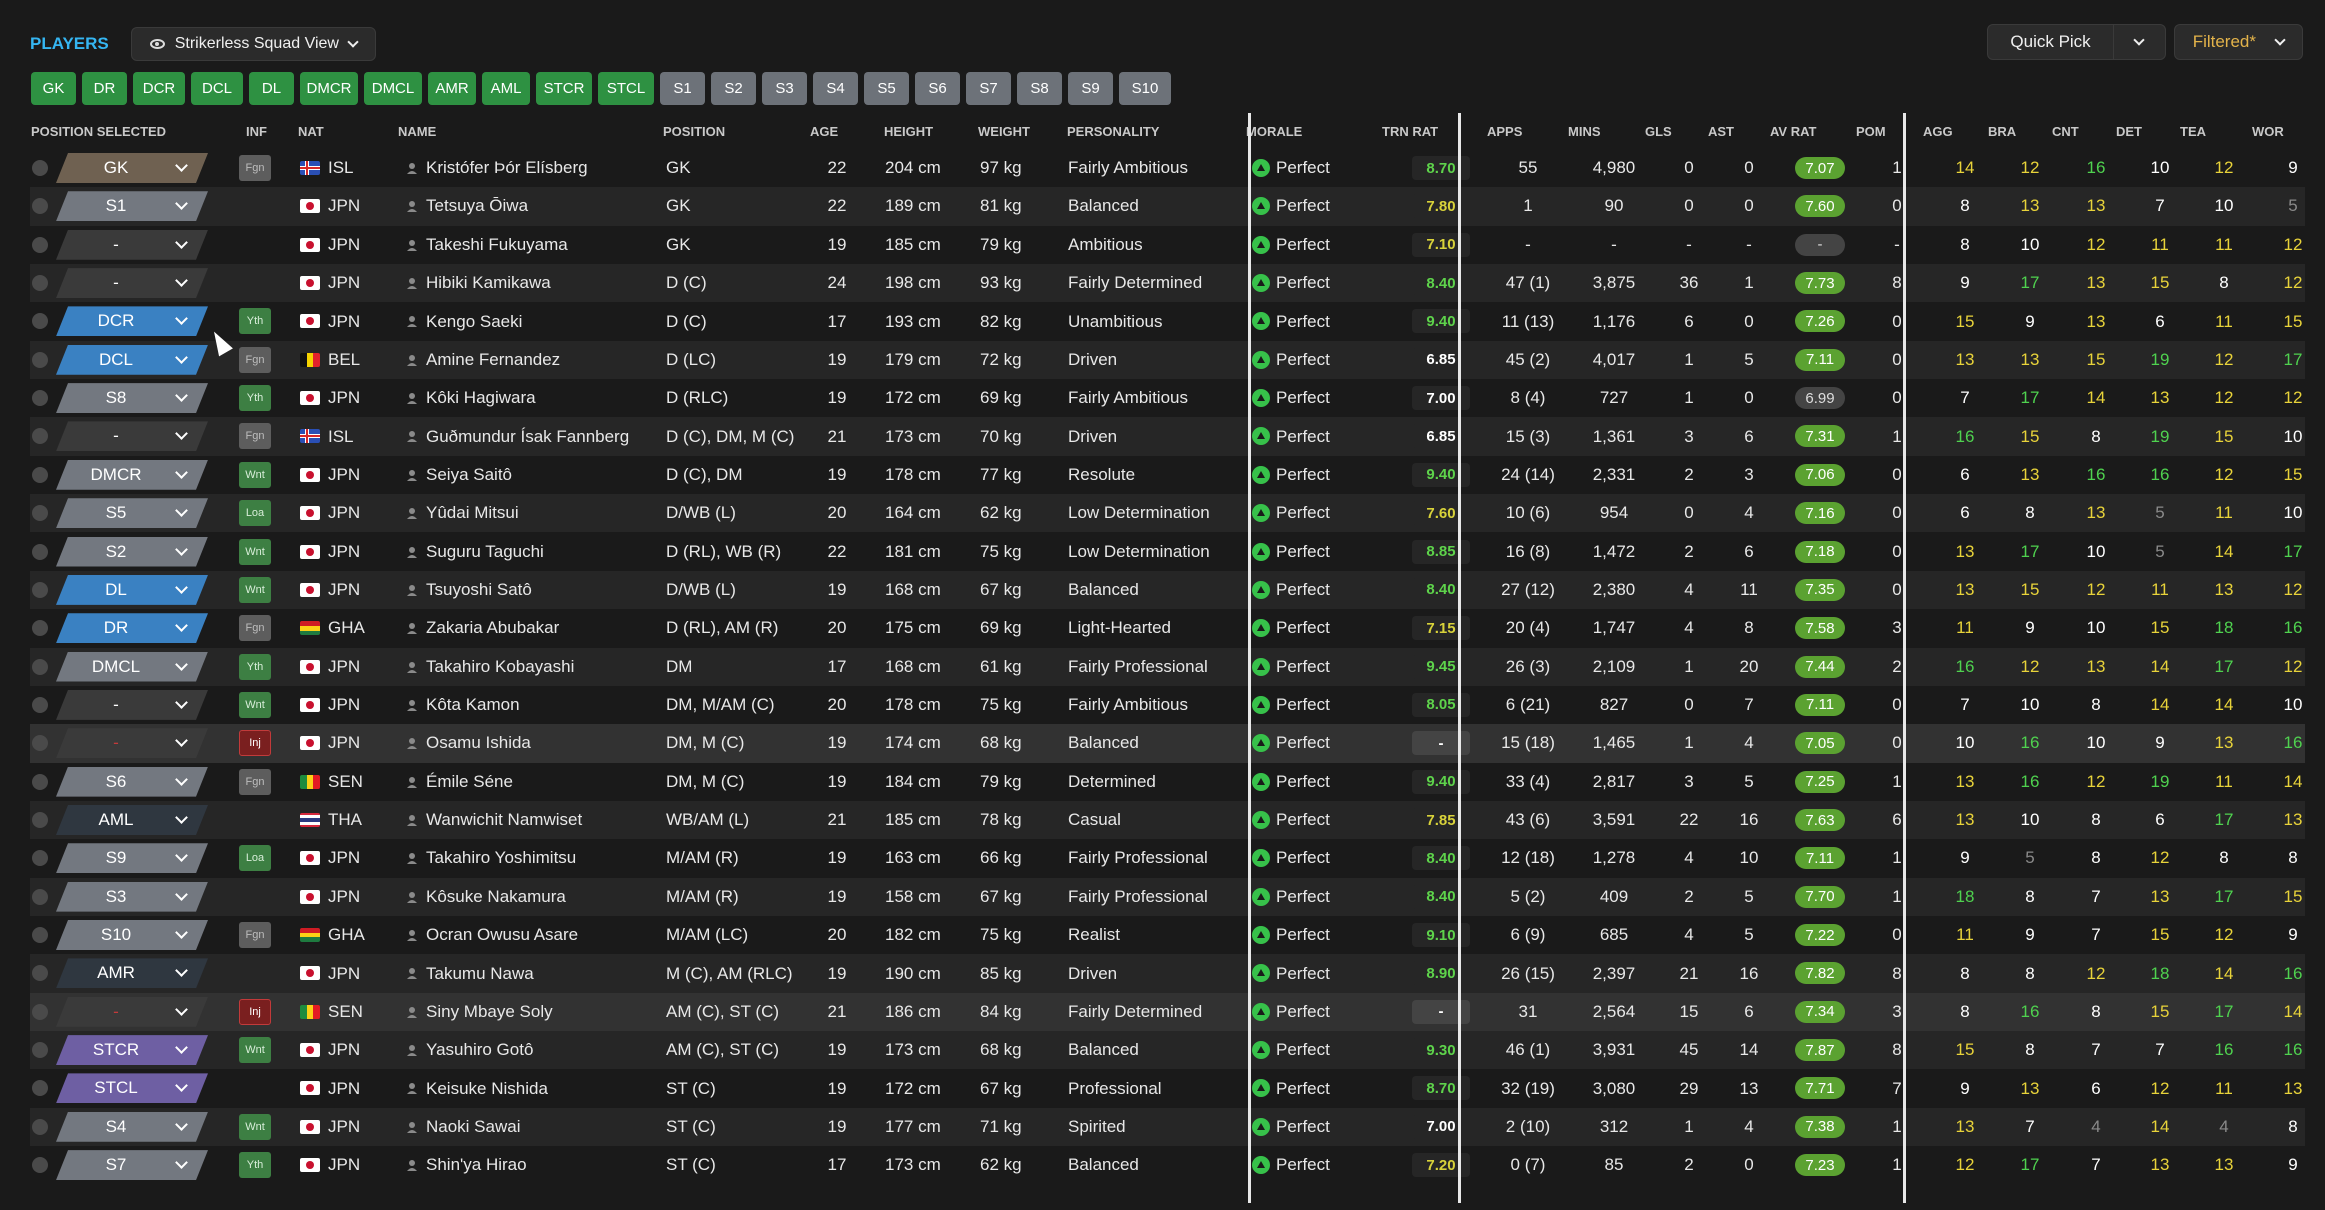 The width and height of the screenshot is (2325, 1210). I want to click on position-select-dropdown: STCL, so click(132, 1088).